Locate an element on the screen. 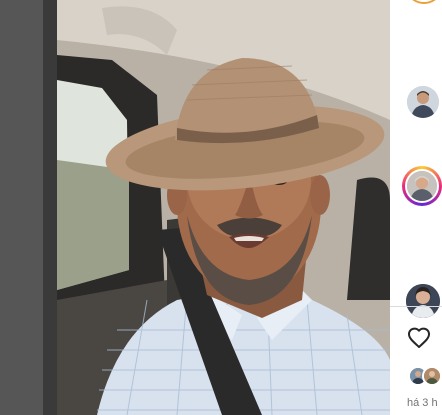  backdrop-edge is located at coordinates (50, 207).